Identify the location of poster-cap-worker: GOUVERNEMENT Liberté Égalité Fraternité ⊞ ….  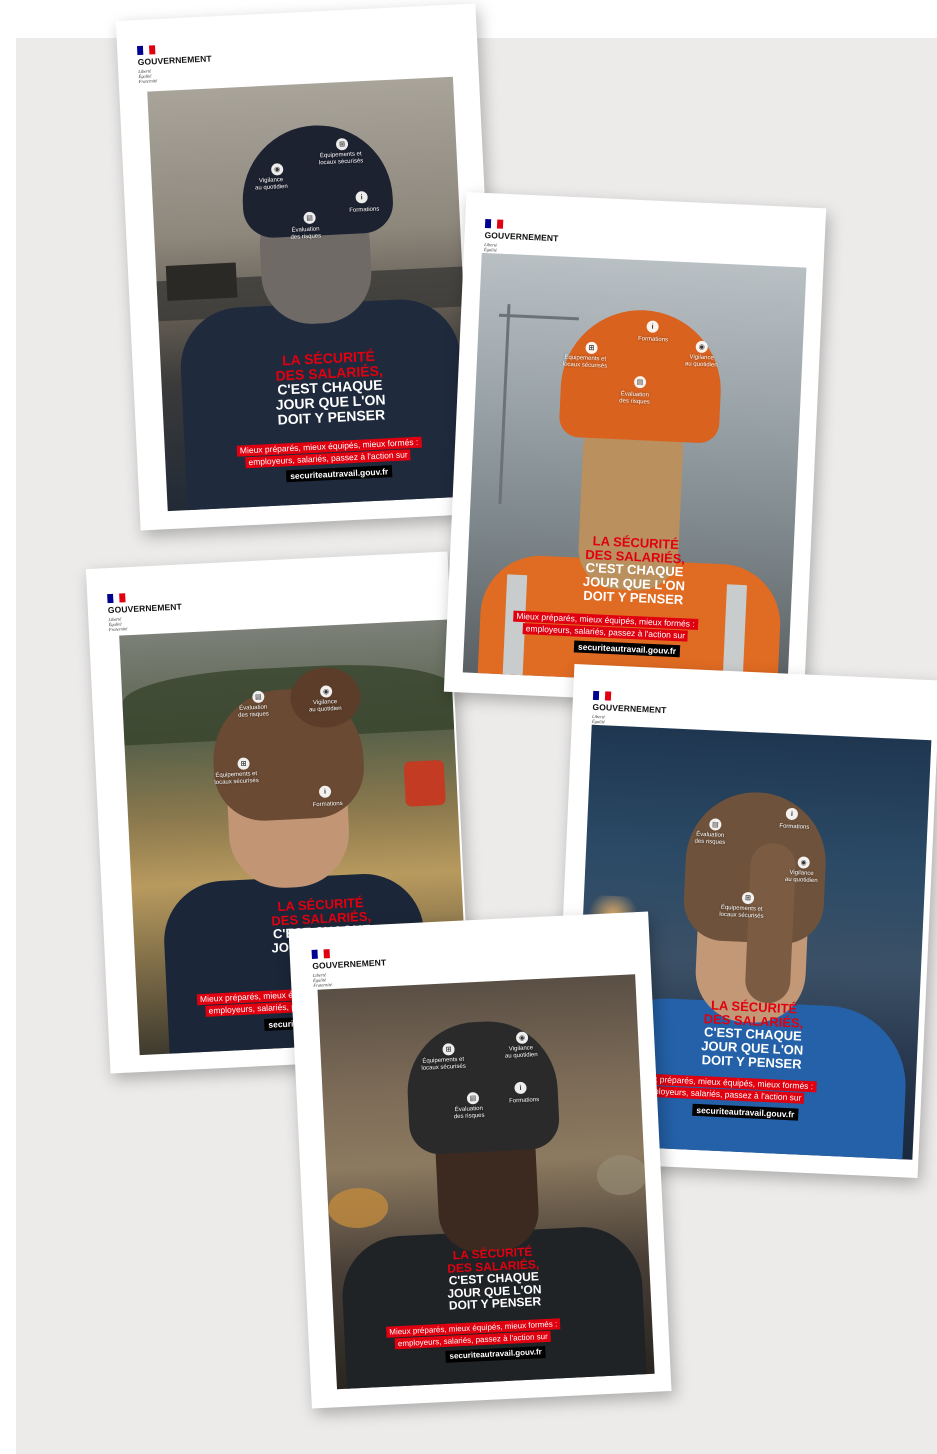
(308, 267).